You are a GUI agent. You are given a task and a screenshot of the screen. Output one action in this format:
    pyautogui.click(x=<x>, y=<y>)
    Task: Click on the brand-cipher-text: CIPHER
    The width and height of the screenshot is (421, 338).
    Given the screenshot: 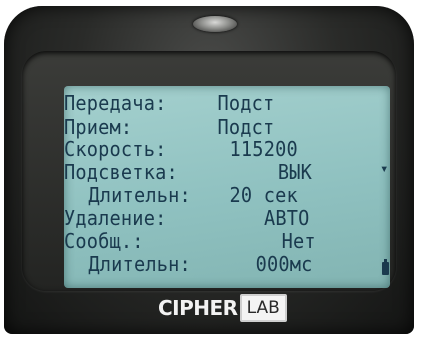 What is the action you would take?
    pyautogui.click(x=198, y=308)
    